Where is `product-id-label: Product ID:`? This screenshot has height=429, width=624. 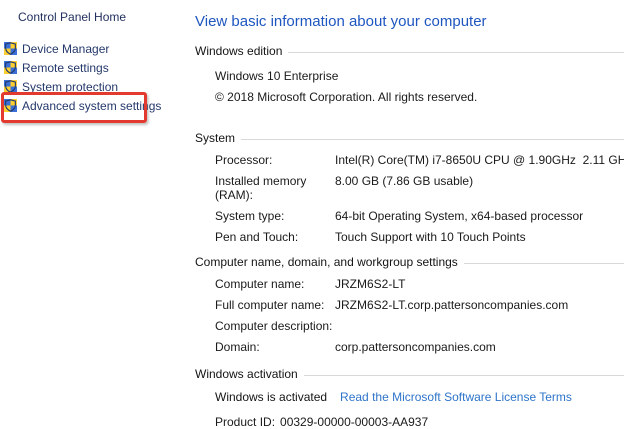 product-id-label: Product ID: is located at coordinates (245, 422).